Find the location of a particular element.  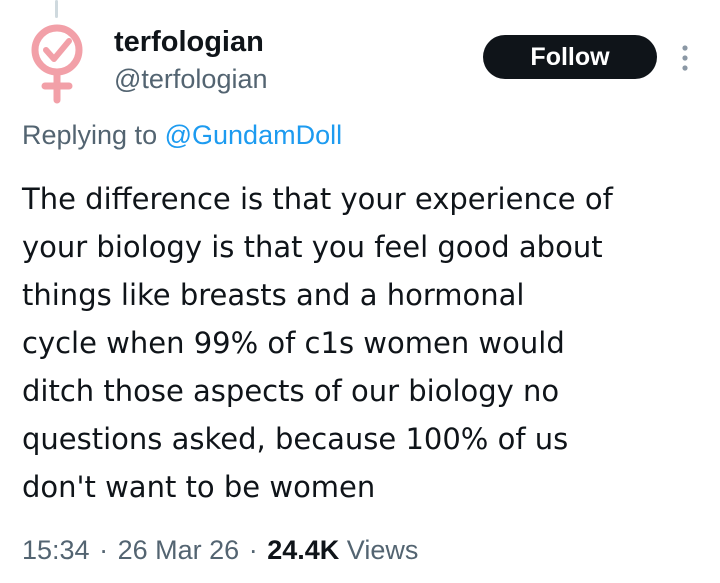

tweet-text-line: your biology is that you feel good about is located at coordinates (312, 247).